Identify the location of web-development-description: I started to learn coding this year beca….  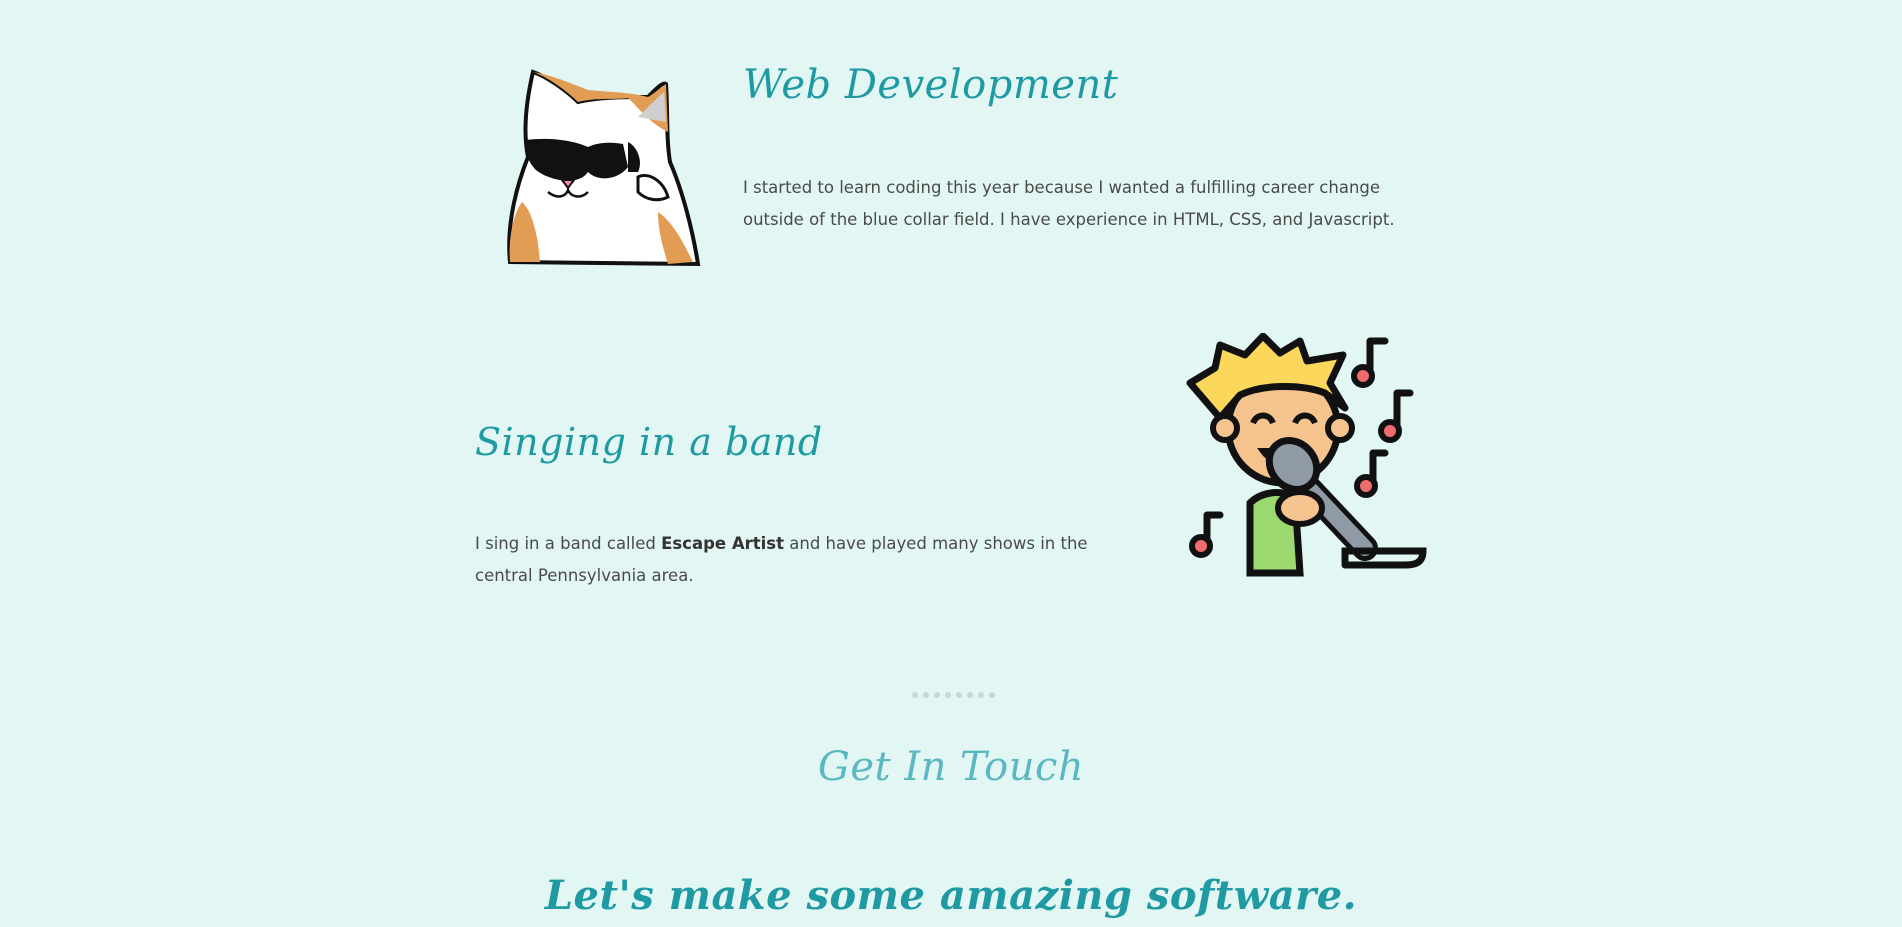
(1069, 203).